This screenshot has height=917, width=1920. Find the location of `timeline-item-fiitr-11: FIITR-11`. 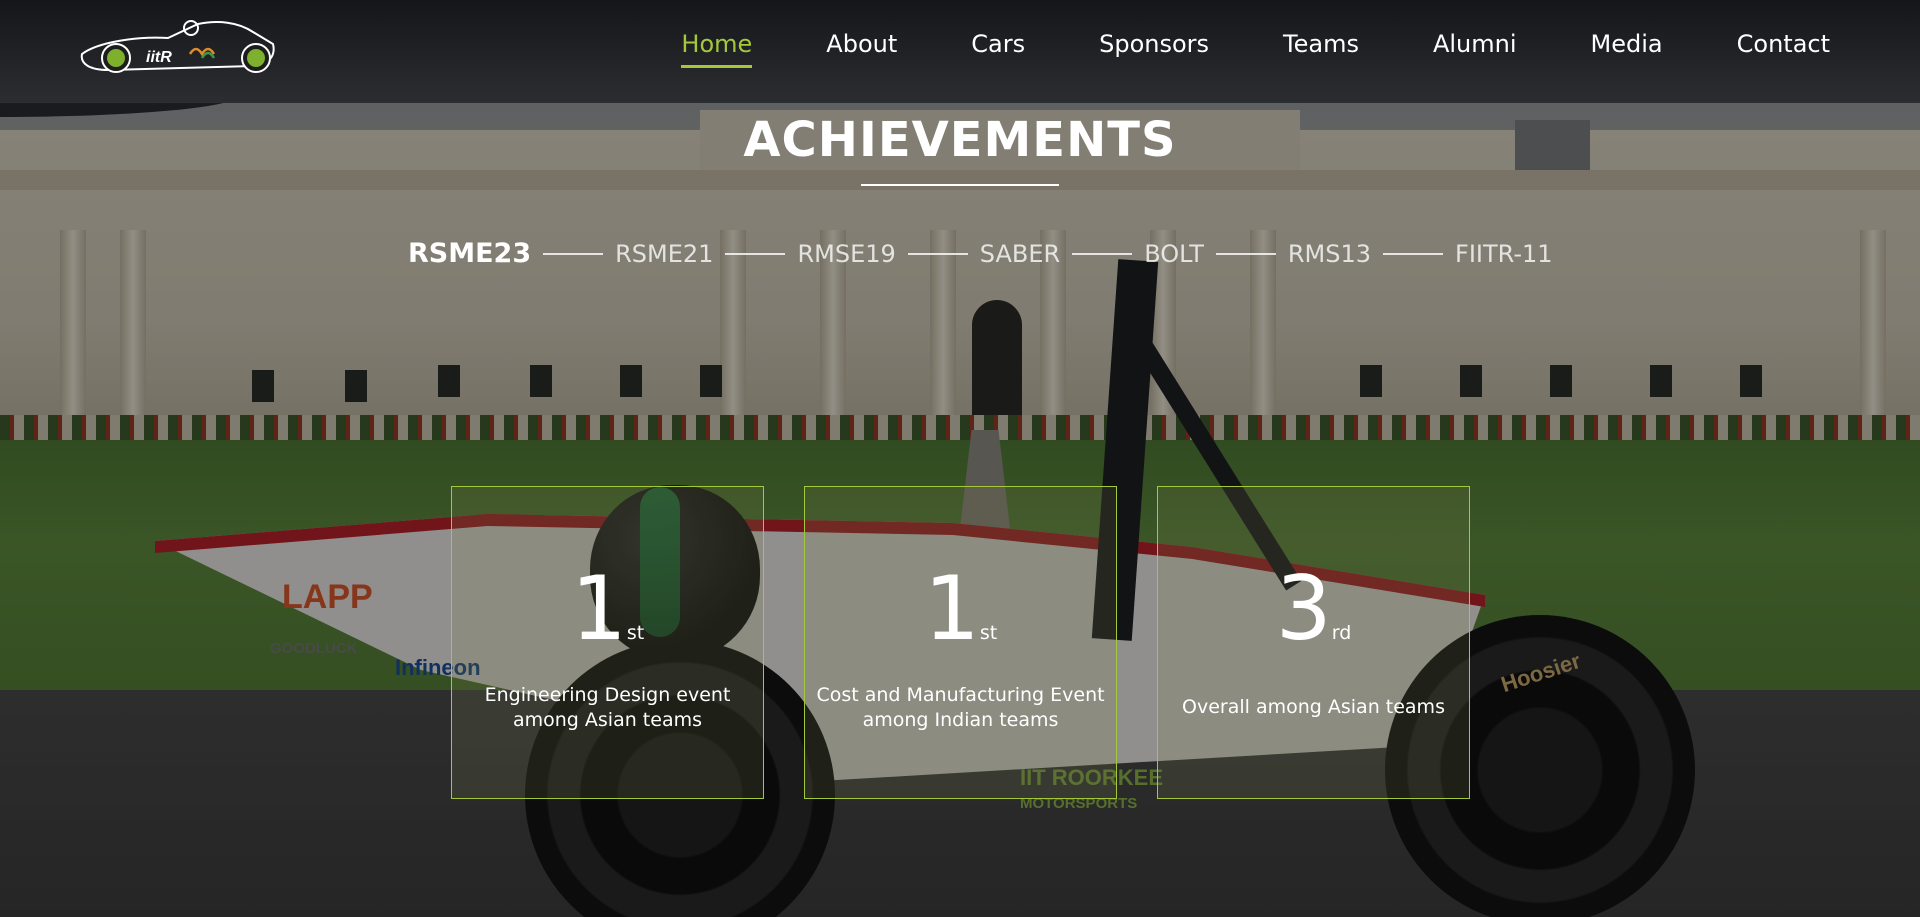

timeline-item-fiitr-11: FIITR-11 is located at coordinates (1504, 254).